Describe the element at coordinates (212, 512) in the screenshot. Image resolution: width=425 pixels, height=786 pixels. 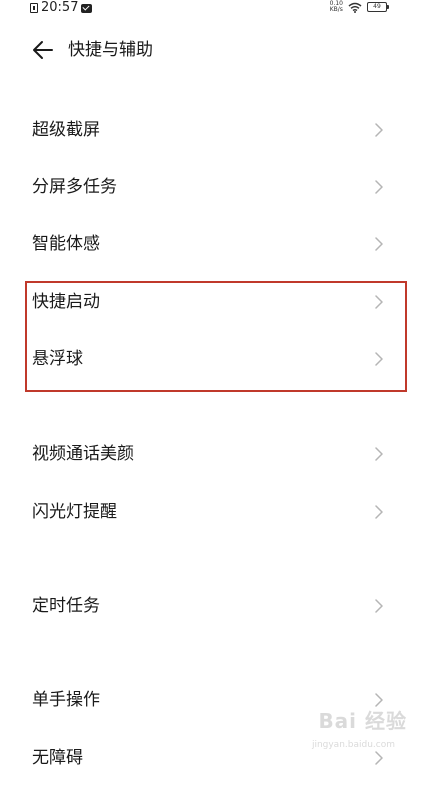
I see `settings-item-flash-alert: 闪光灯提醒` at that location.